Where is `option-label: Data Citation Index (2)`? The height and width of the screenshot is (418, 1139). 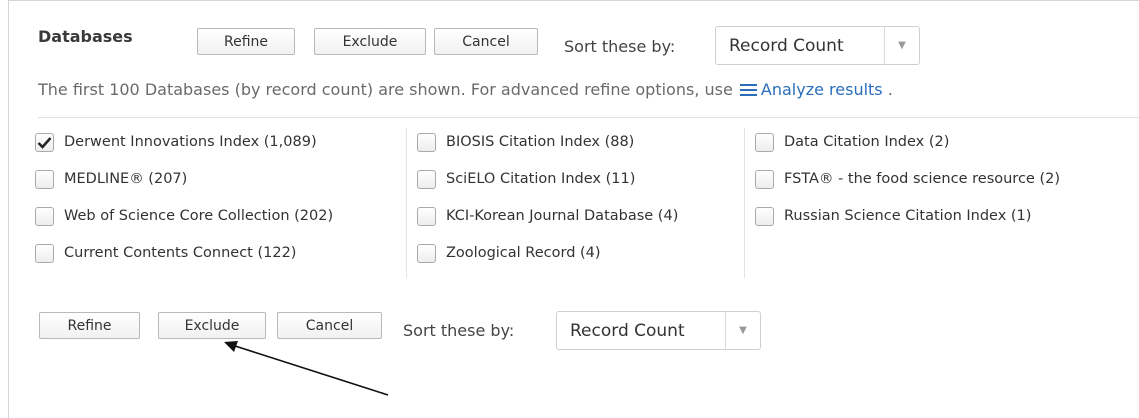 option-label: Data Citation Index (2) is located at coordinates (867, 142).